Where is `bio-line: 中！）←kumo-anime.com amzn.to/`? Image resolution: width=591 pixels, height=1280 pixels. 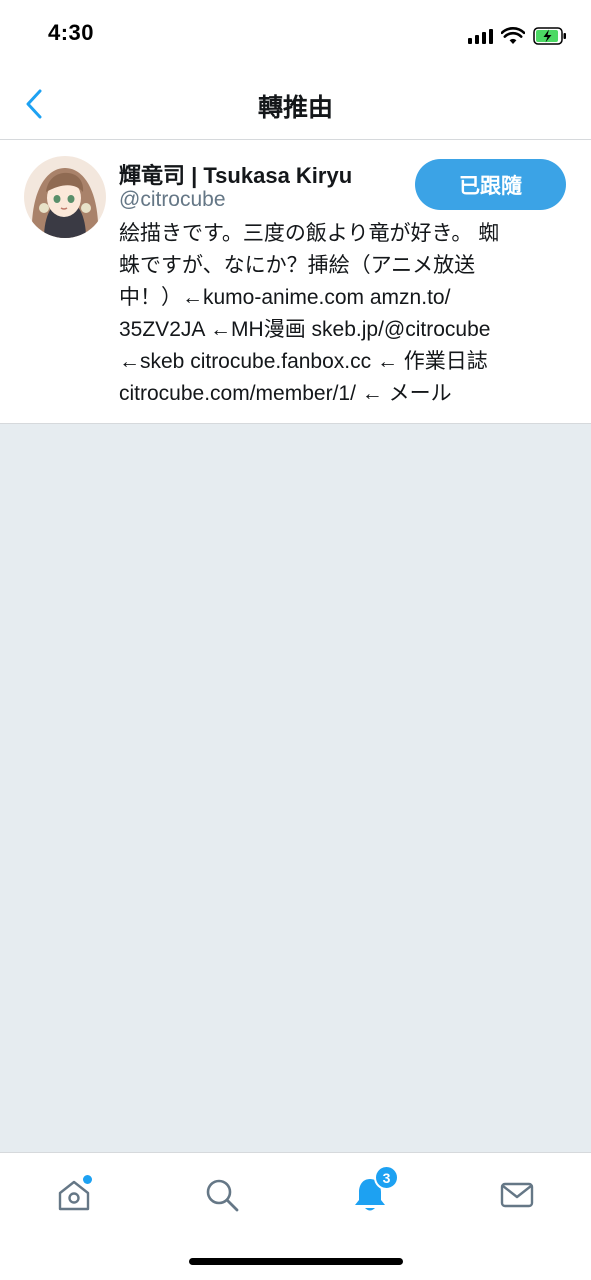 bio-line: 中！）←kumo-anime.com amzn.to/ is located at coordinates (285, 297).